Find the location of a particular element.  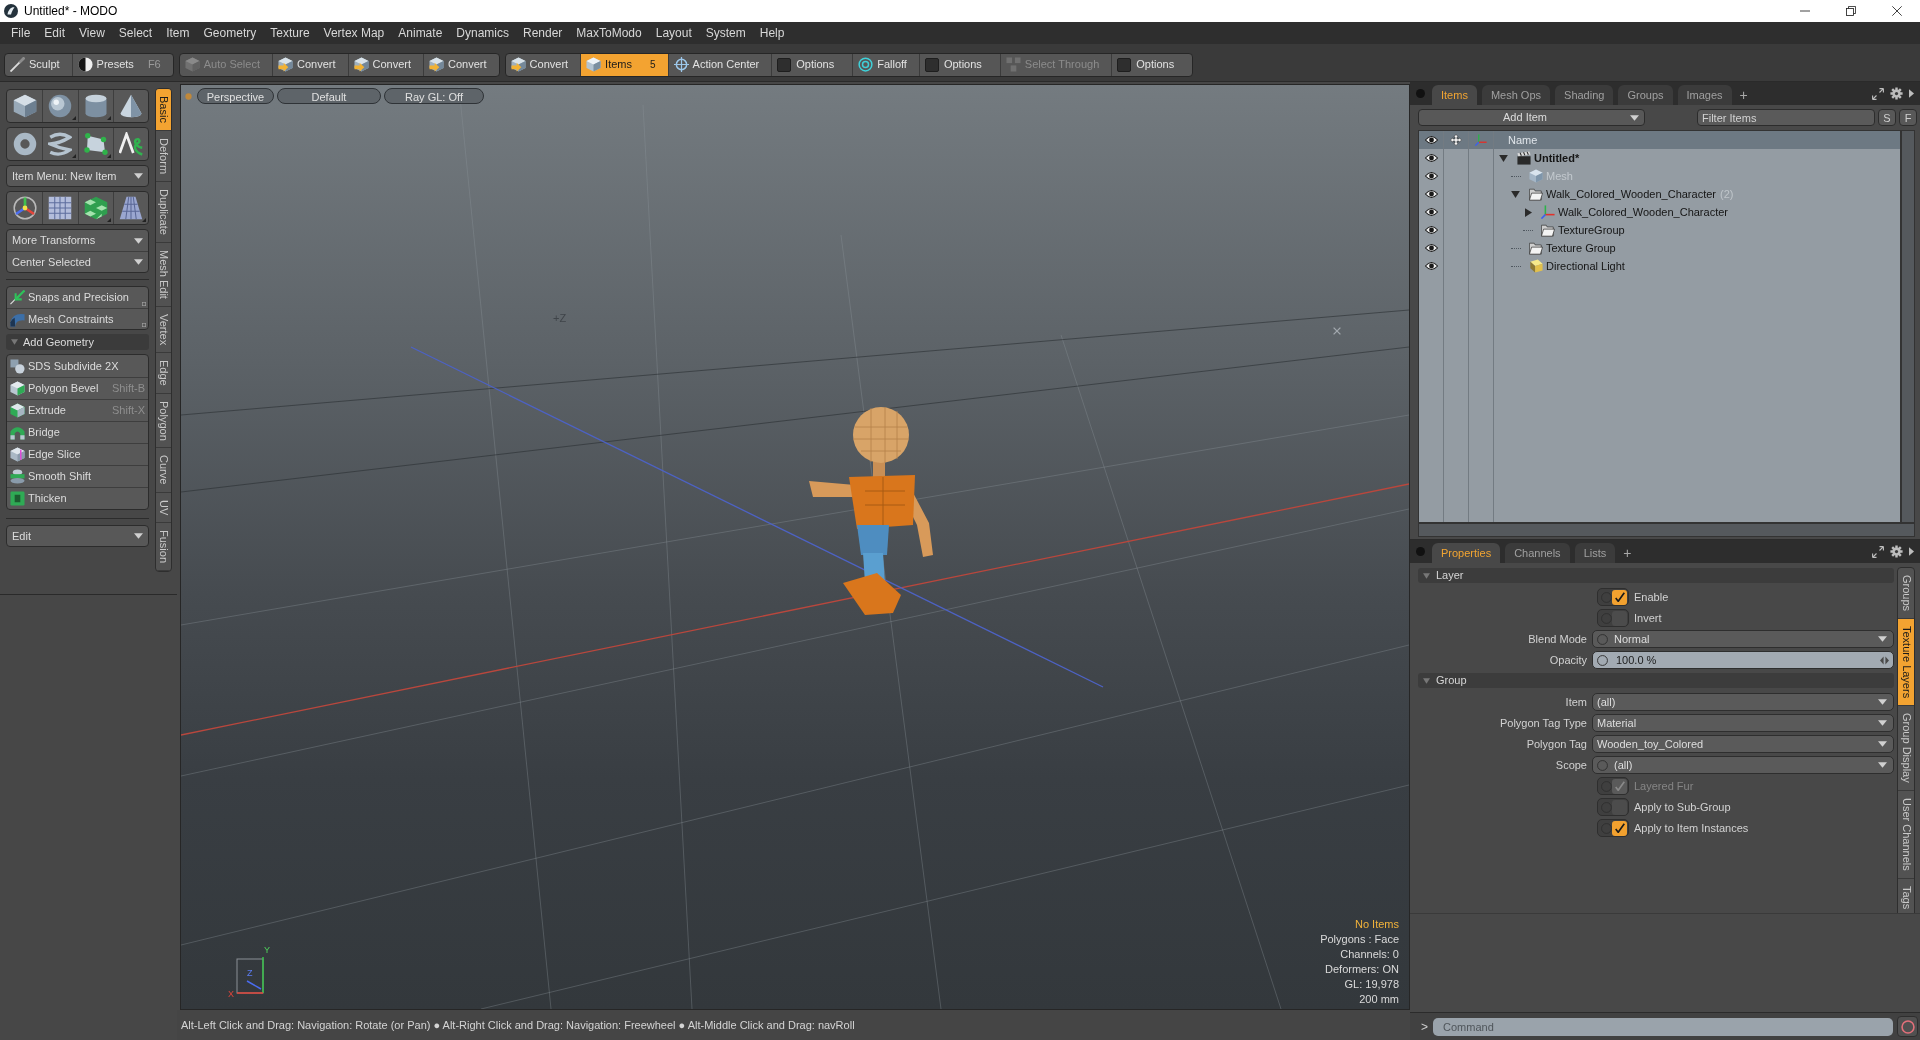

toolbar-button: Sculpt is located at coordinates (38, 64).